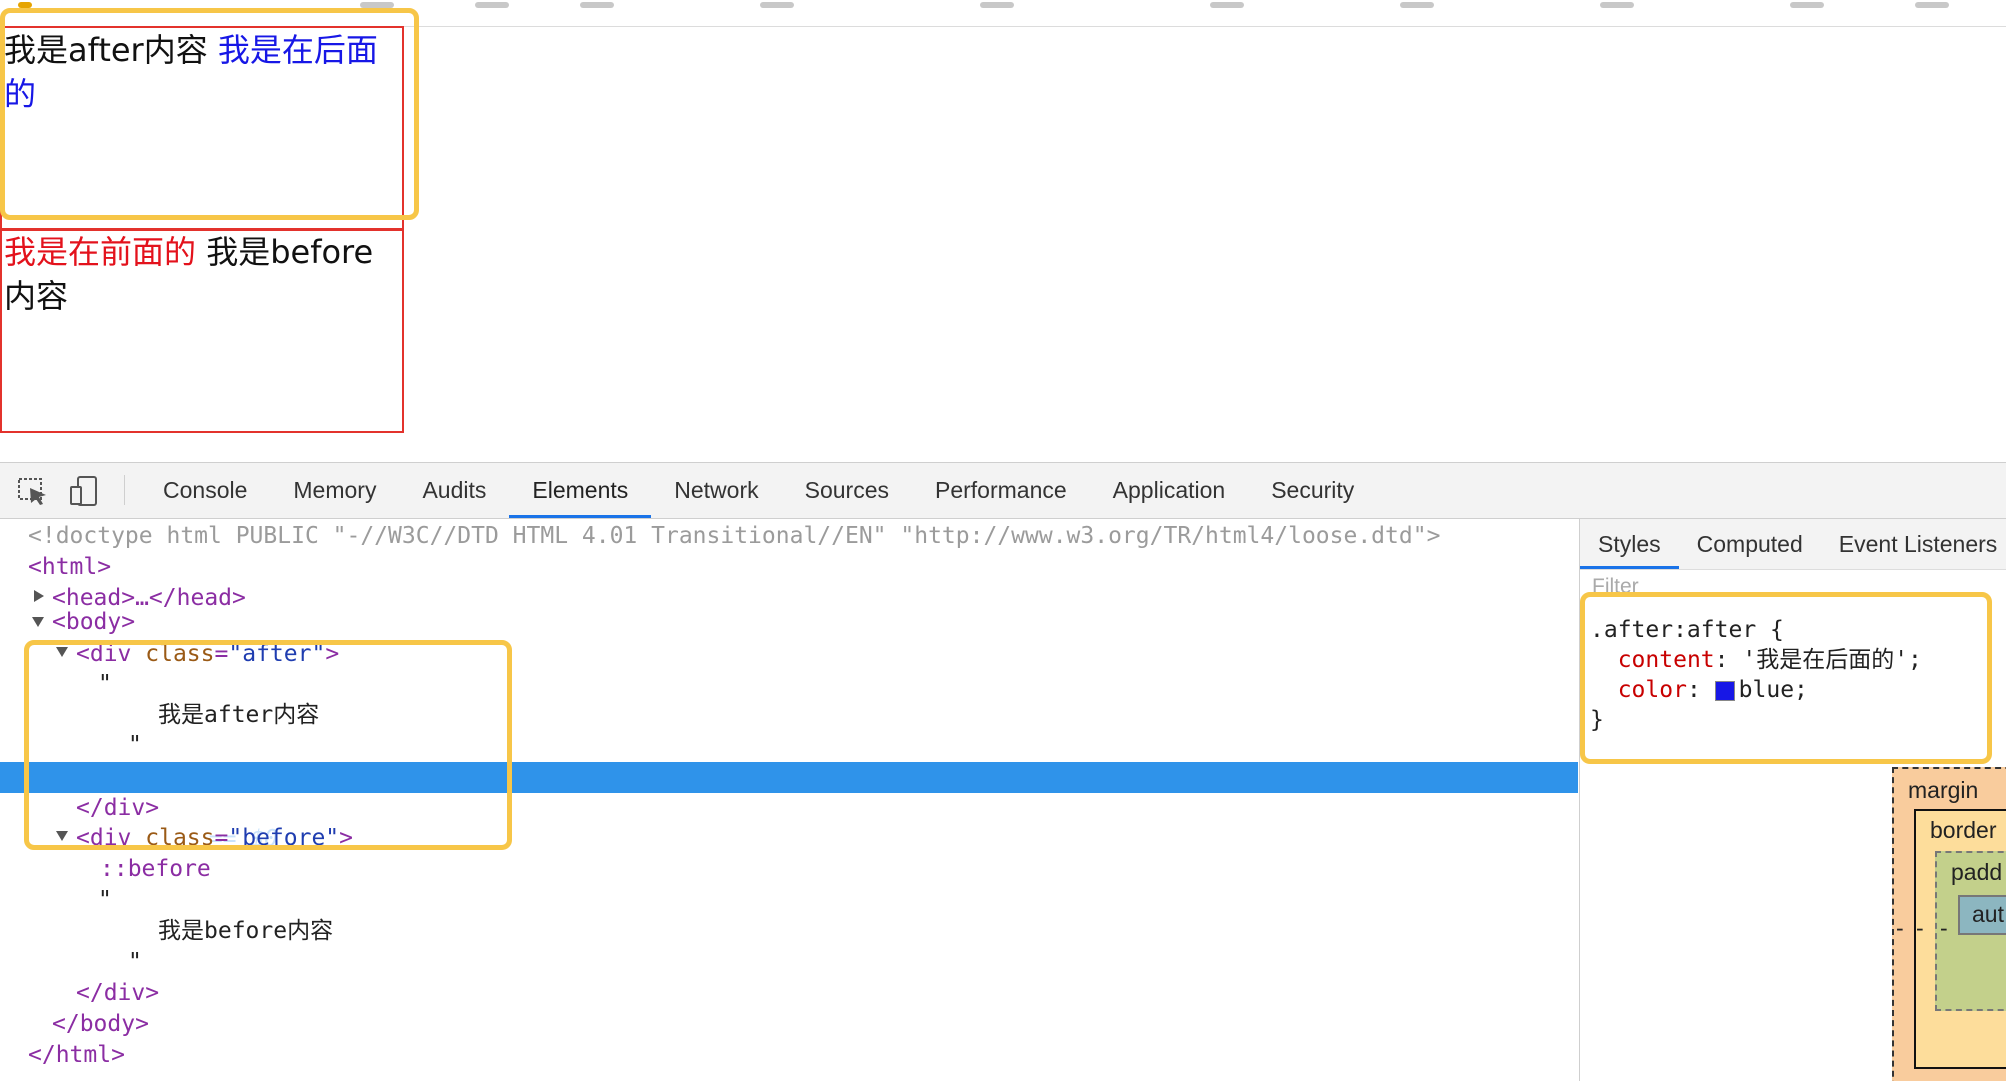  I want to click on box-model-margin-label: margin, so click(1943, 790).